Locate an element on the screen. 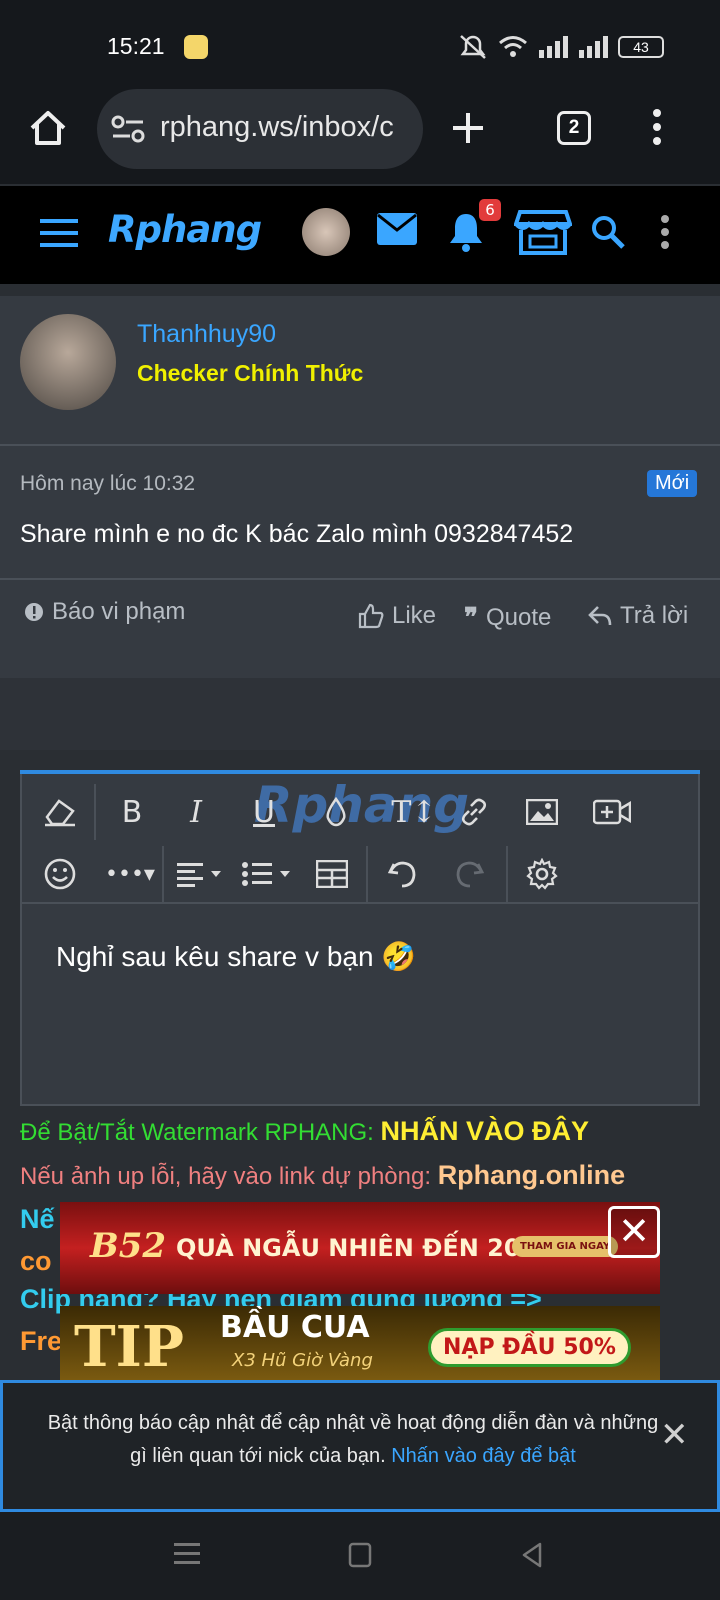 This screenshot has height=1600, width=720. italic-button: I is located at coordinates (196, 812).